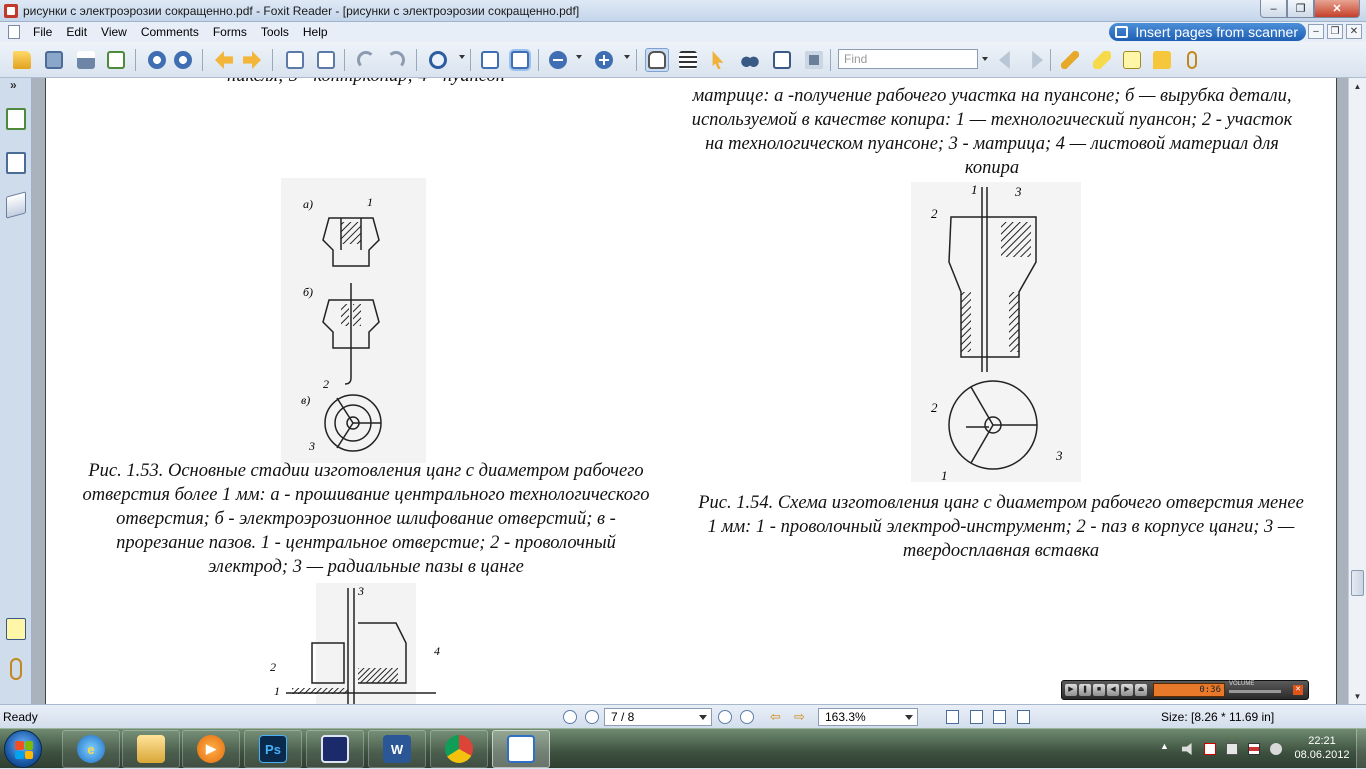 Image resolution: width=1366 pixels, height=769 pixels. I want to click on go-forward-icon: ⇨, so click(799, 717).